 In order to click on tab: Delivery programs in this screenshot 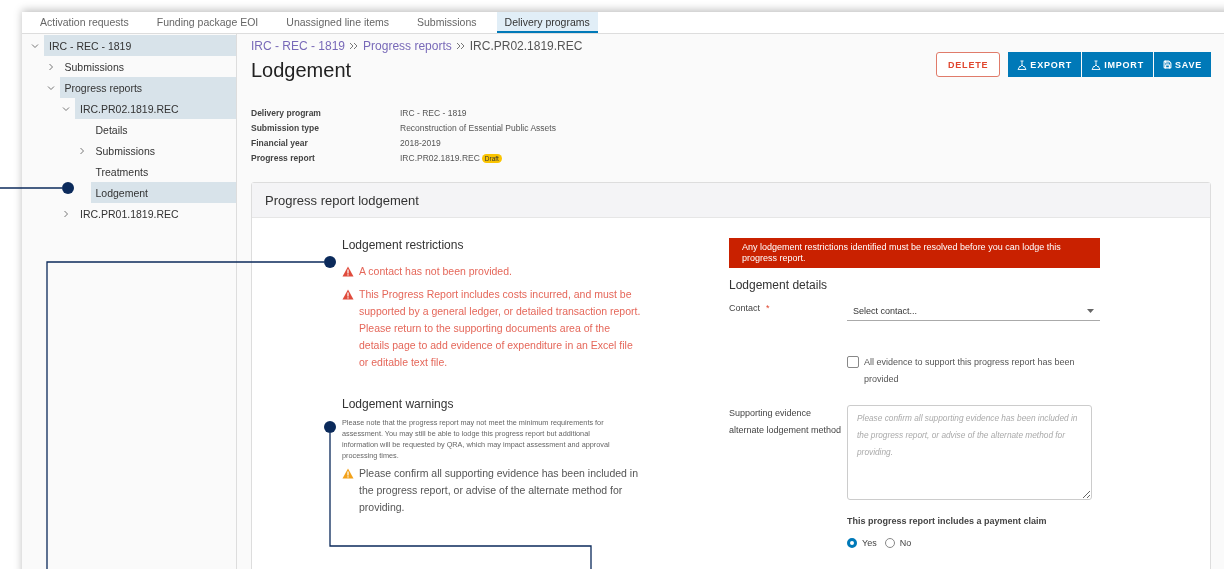, I will do `click(547, 22)`.